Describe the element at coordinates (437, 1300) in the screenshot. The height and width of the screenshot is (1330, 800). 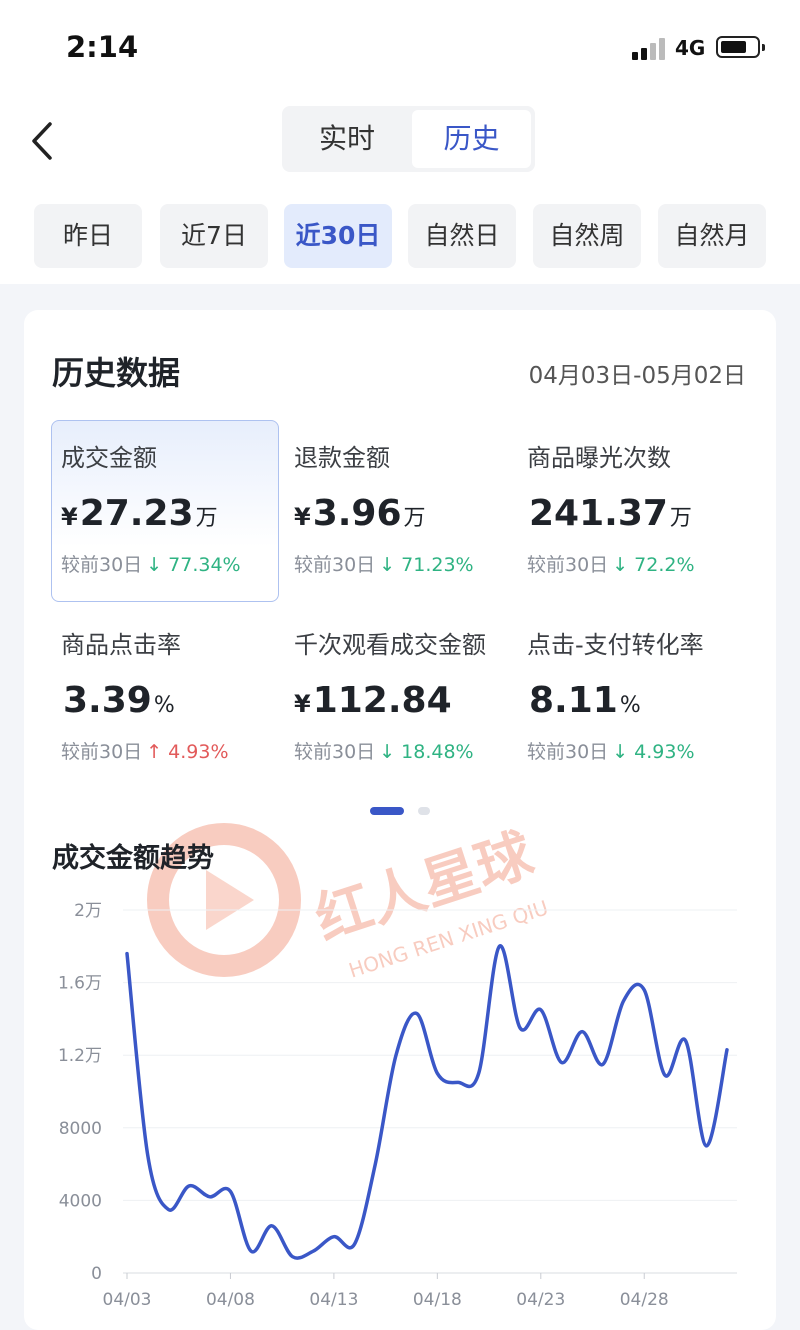
I see `x-tick-label: 04/18` at that location.